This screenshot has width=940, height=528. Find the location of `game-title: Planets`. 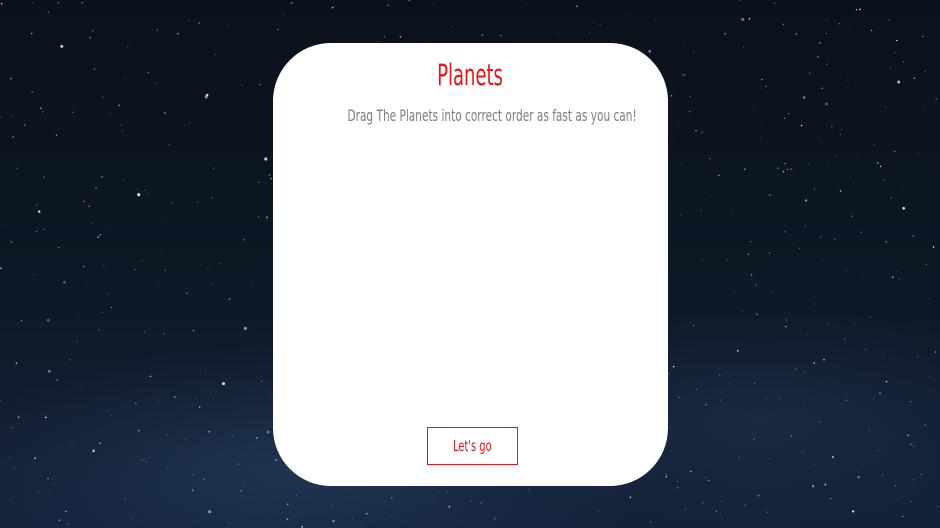

game-title: Planets is located at coordinates (470, 75).